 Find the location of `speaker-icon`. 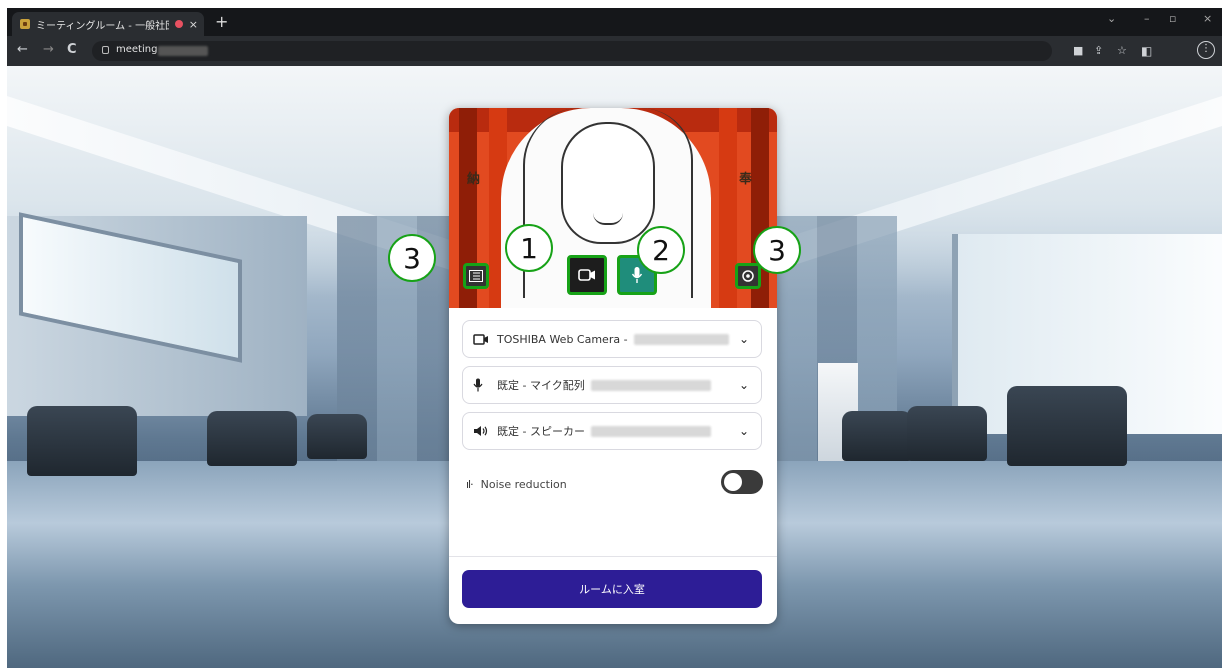

speaker-icon is located at coordinates (482, 431).